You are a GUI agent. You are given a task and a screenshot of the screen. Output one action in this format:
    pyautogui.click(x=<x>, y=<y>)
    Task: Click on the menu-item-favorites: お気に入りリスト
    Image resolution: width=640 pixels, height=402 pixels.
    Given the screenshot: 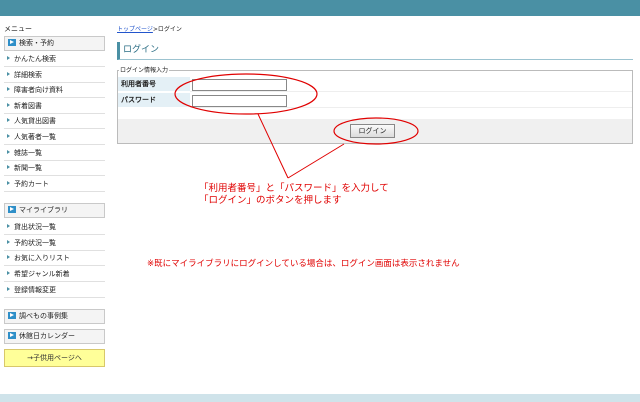 What is the action you would take?
    pyautogui.click(x=54, y=258)
    